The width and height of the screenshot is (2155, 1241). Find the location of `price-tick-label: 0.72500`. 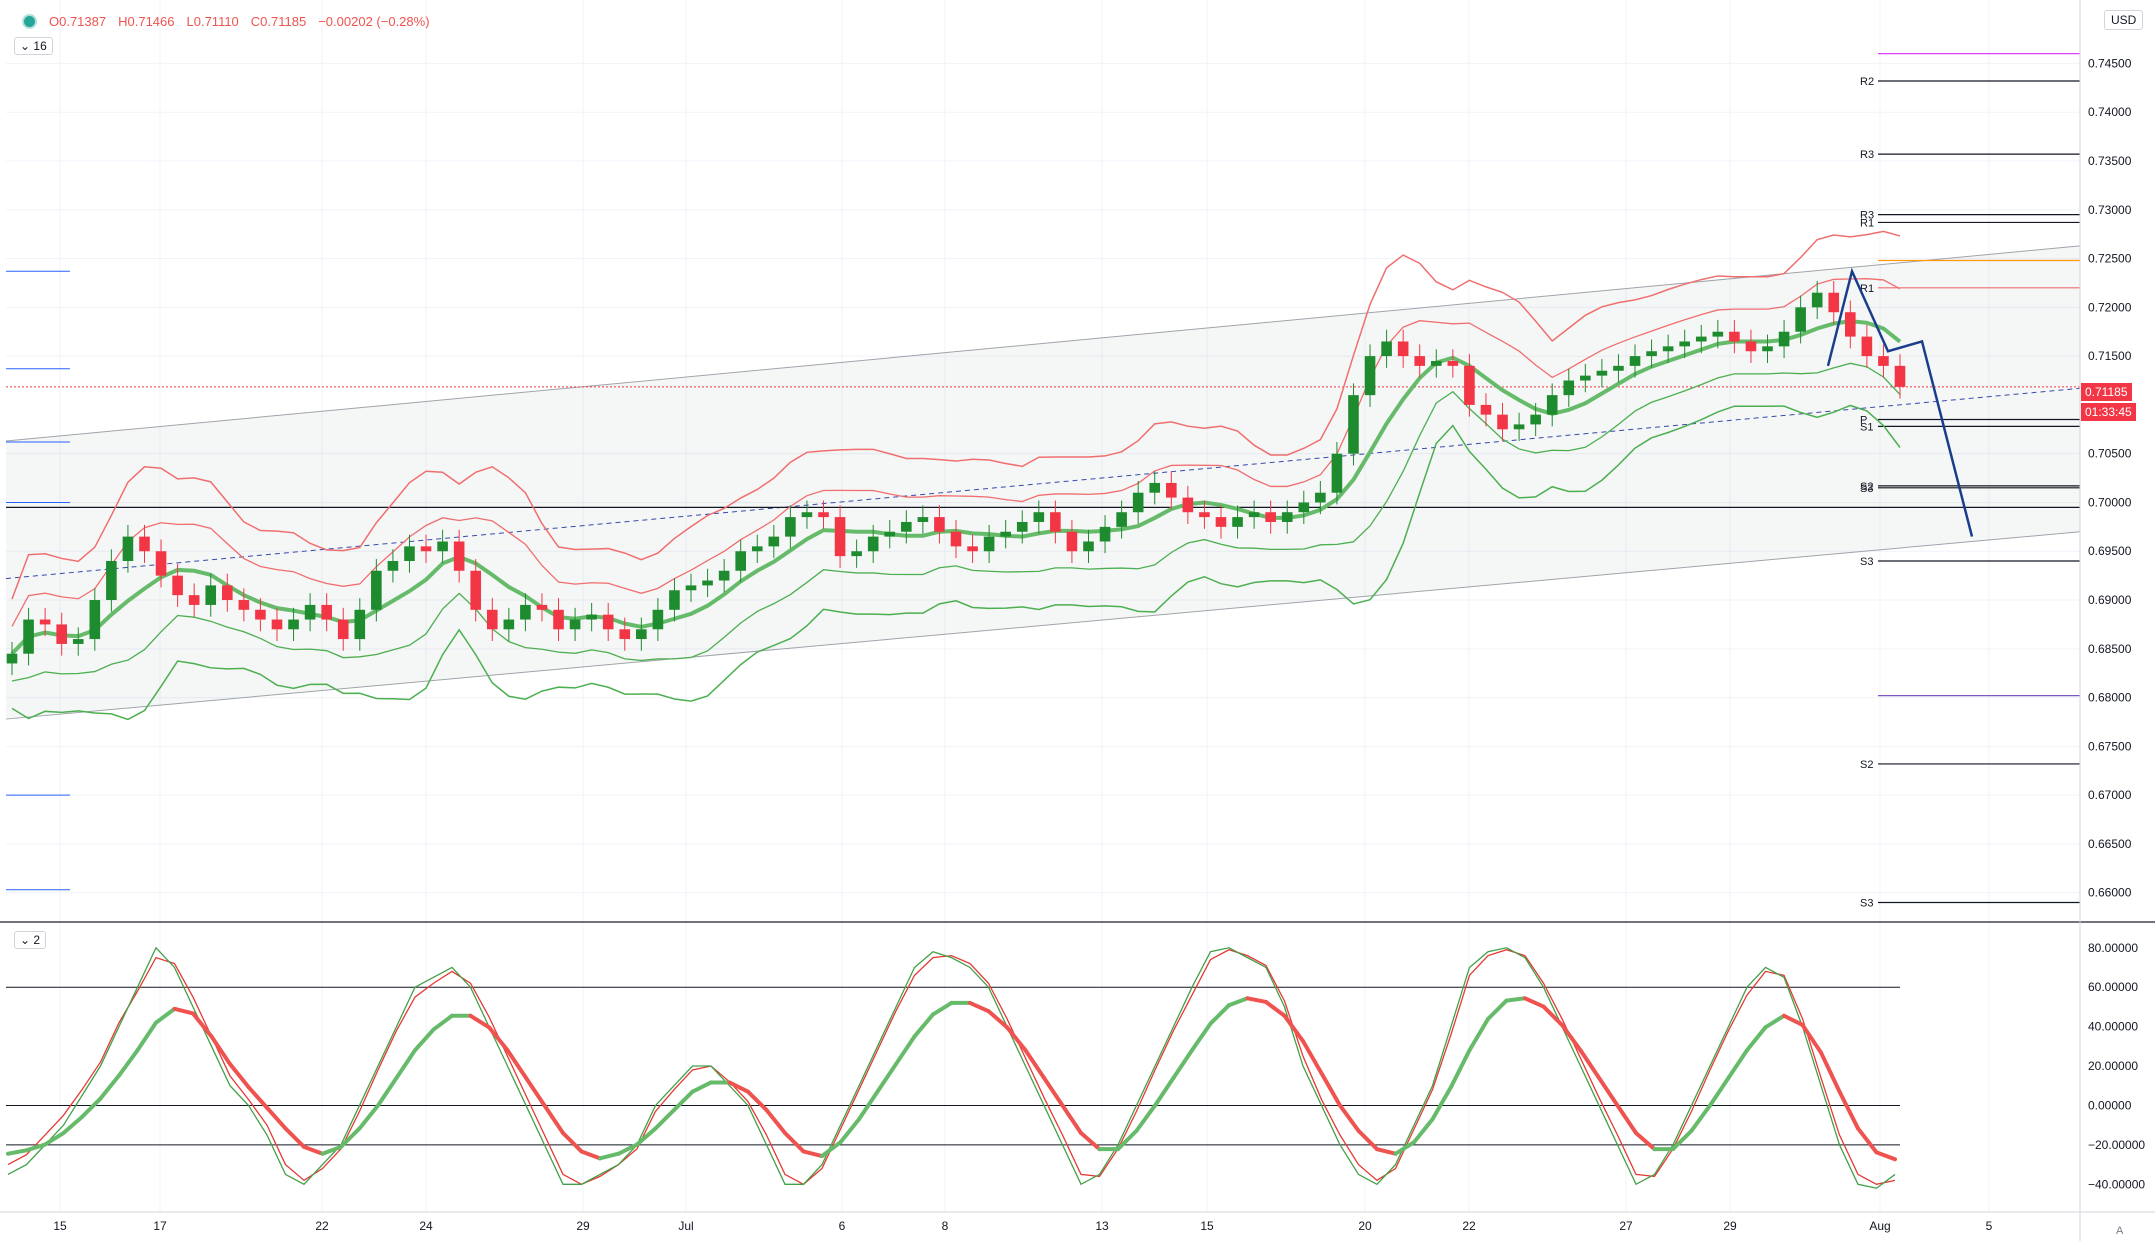

price-tick-label: 0.72500 is located at coordinates (2110, 259).